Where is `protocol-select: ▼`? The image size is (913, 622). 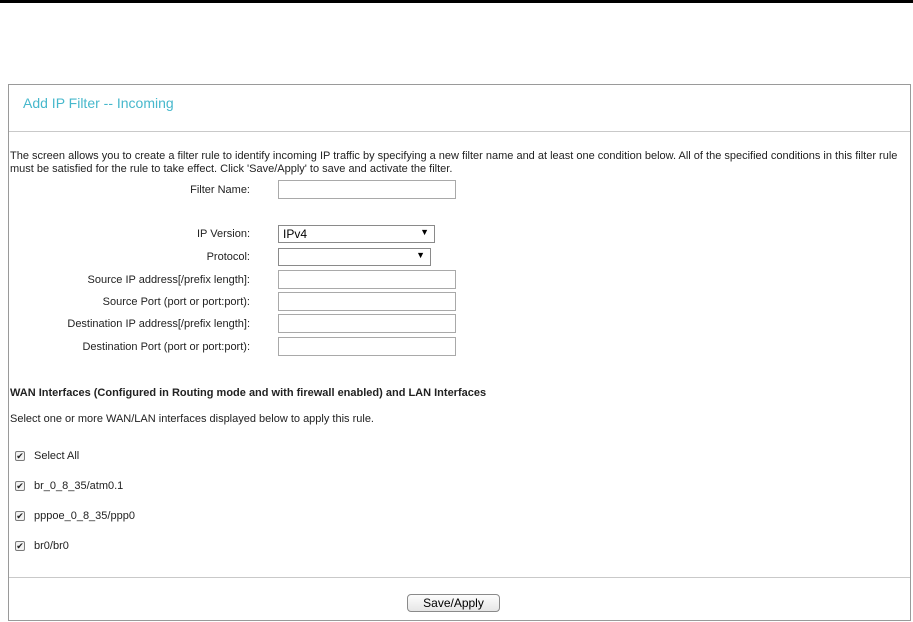
protocol-select: ▼ is located at coordinates (354, 257).